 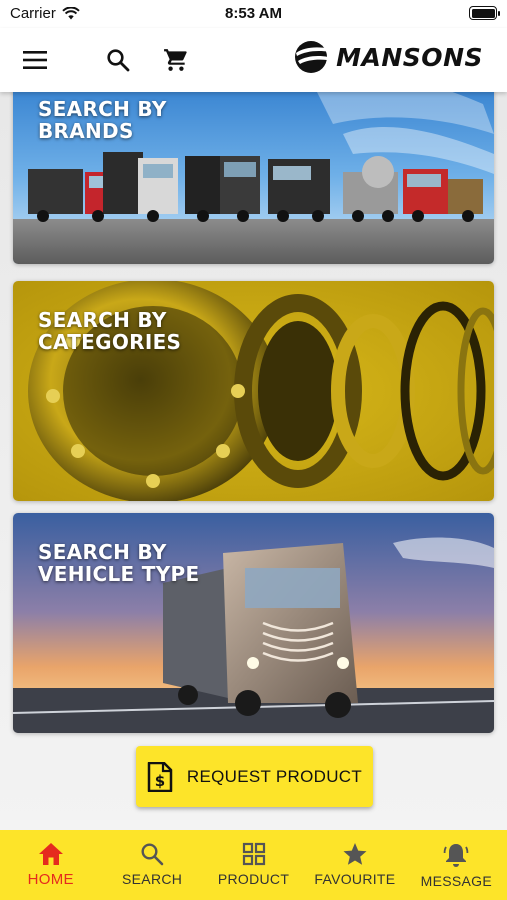 I want to click on nav-search: SEARCH, so click(x=151, y=865).